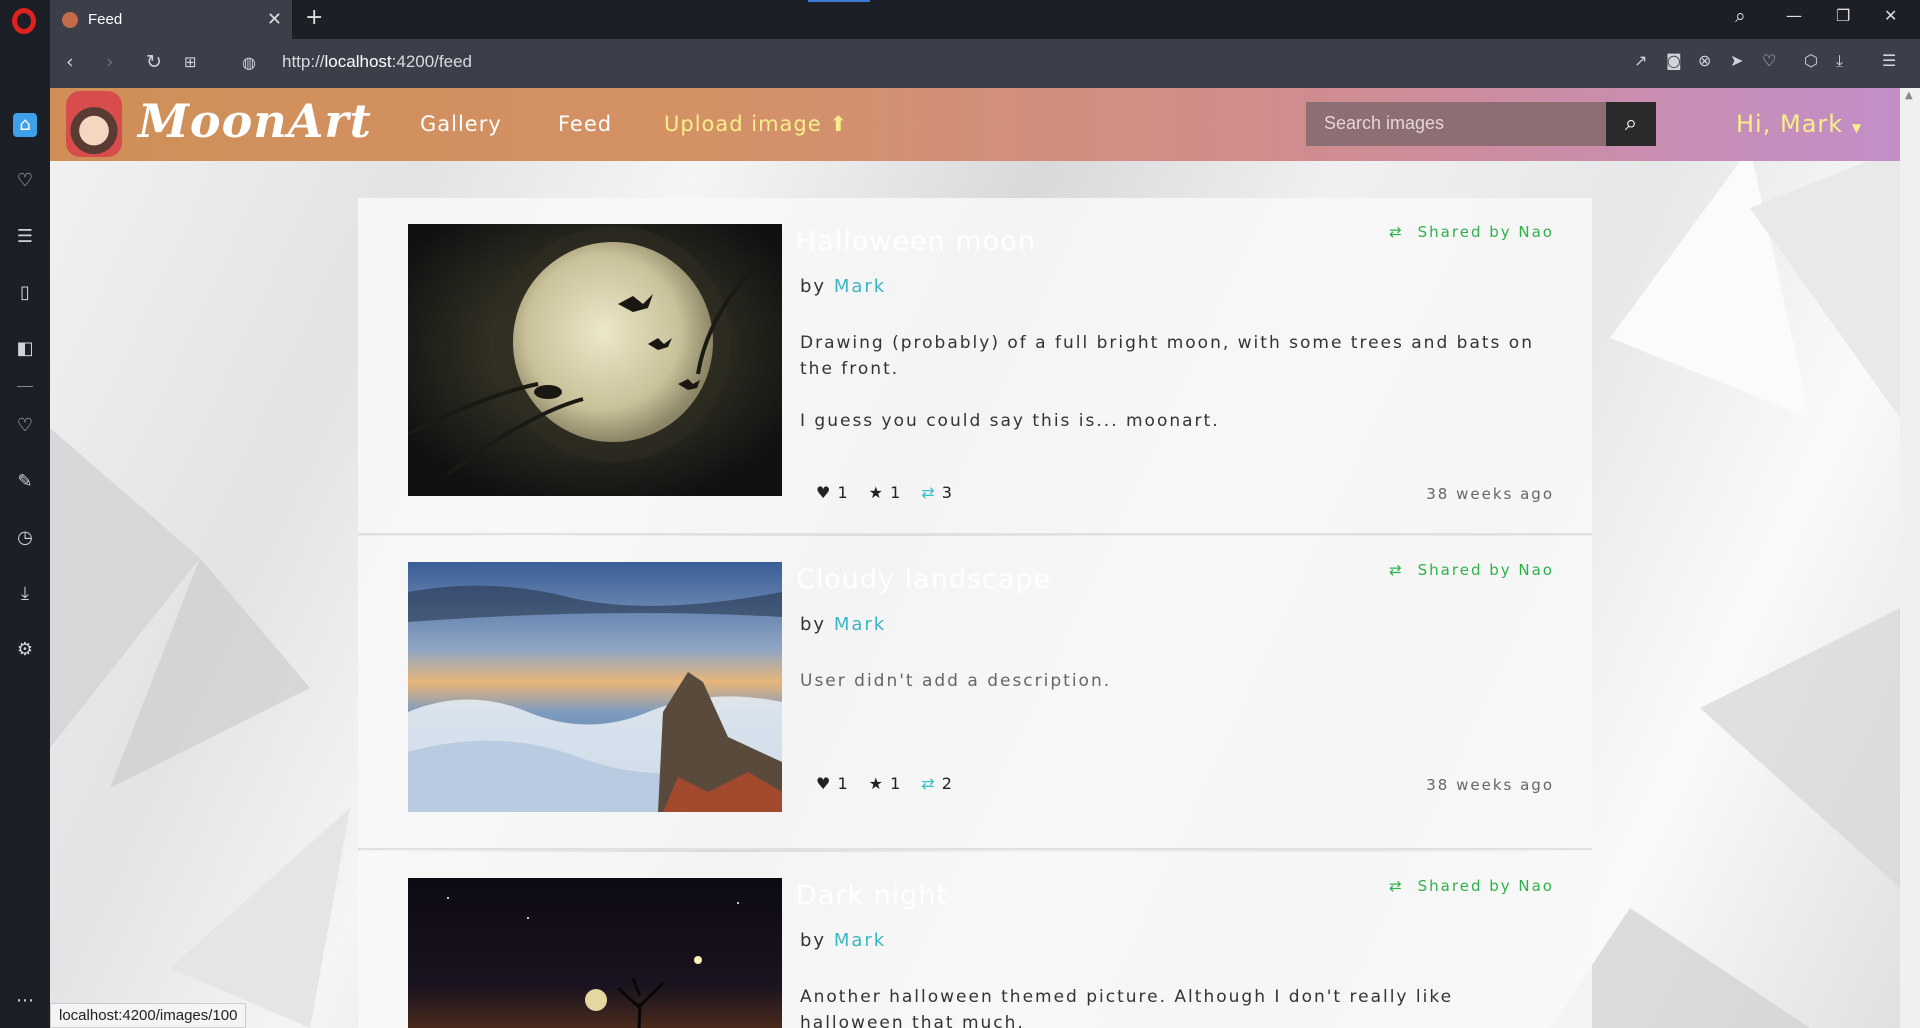 The height and width of the screenshot is (1028, 1920). I want to click on more-icon: ⋯, so click(25, 1001).